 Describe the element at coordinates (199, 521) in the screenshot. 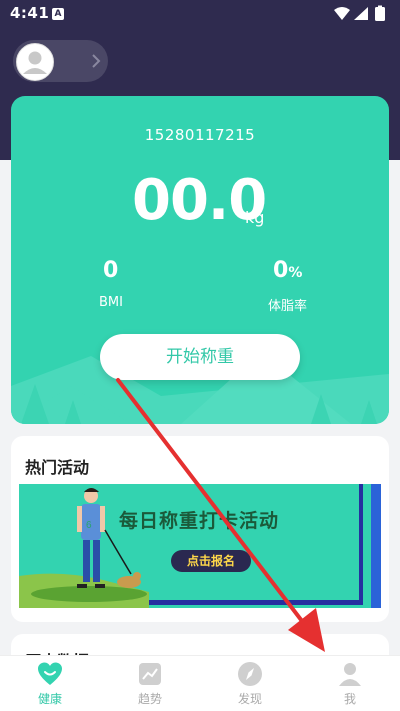

I see `banner-headline: 每日称重打卡活动` at that location.